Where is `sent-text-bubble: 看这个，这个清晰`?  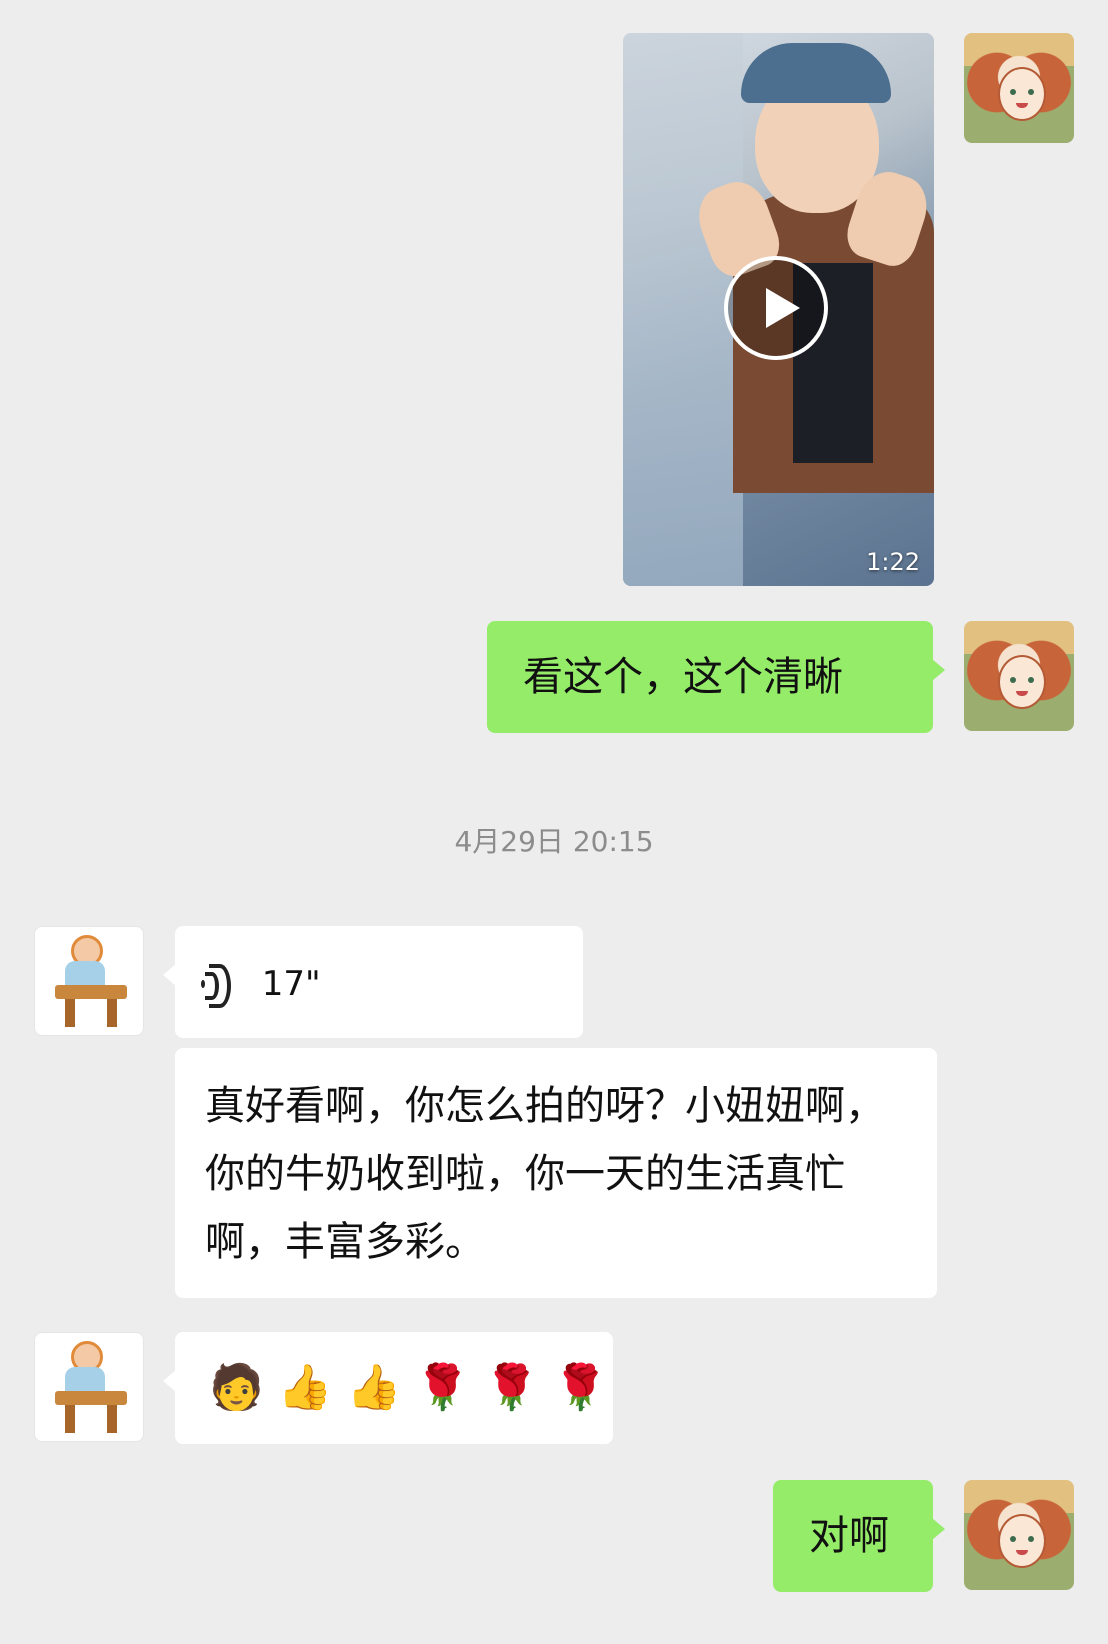
sent-text-bubble: 看这个，这个清晰 is located at coordinates (716, 677).